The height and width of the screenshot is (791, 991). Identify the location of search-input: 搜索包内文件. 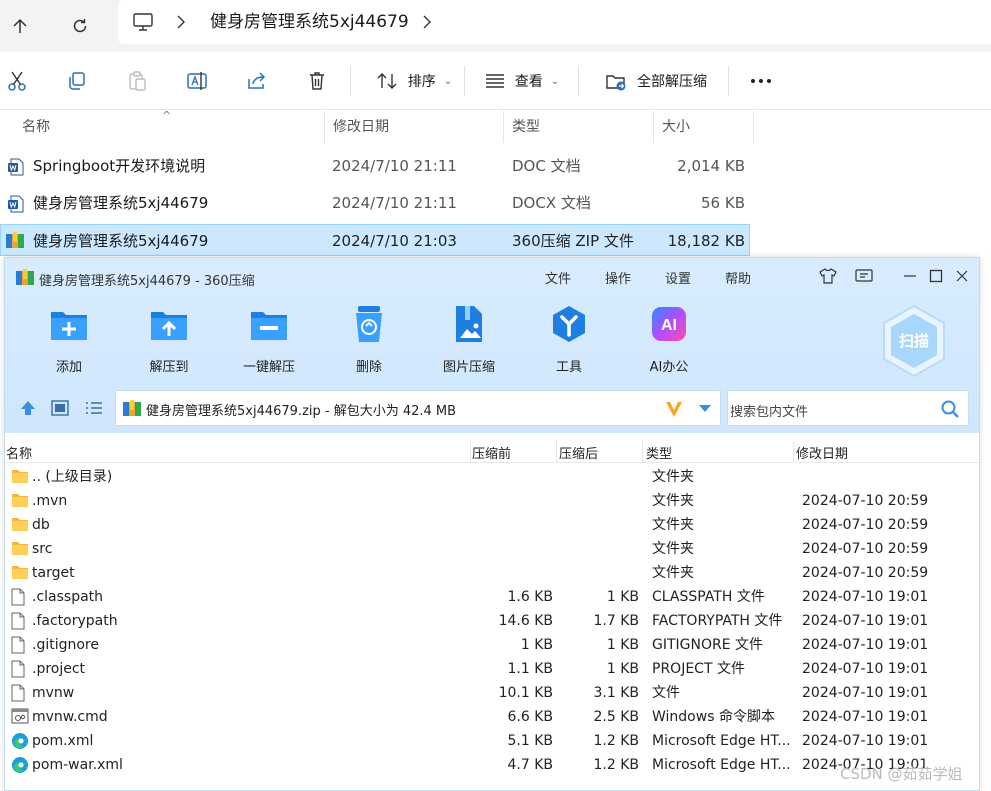
(848, 408).